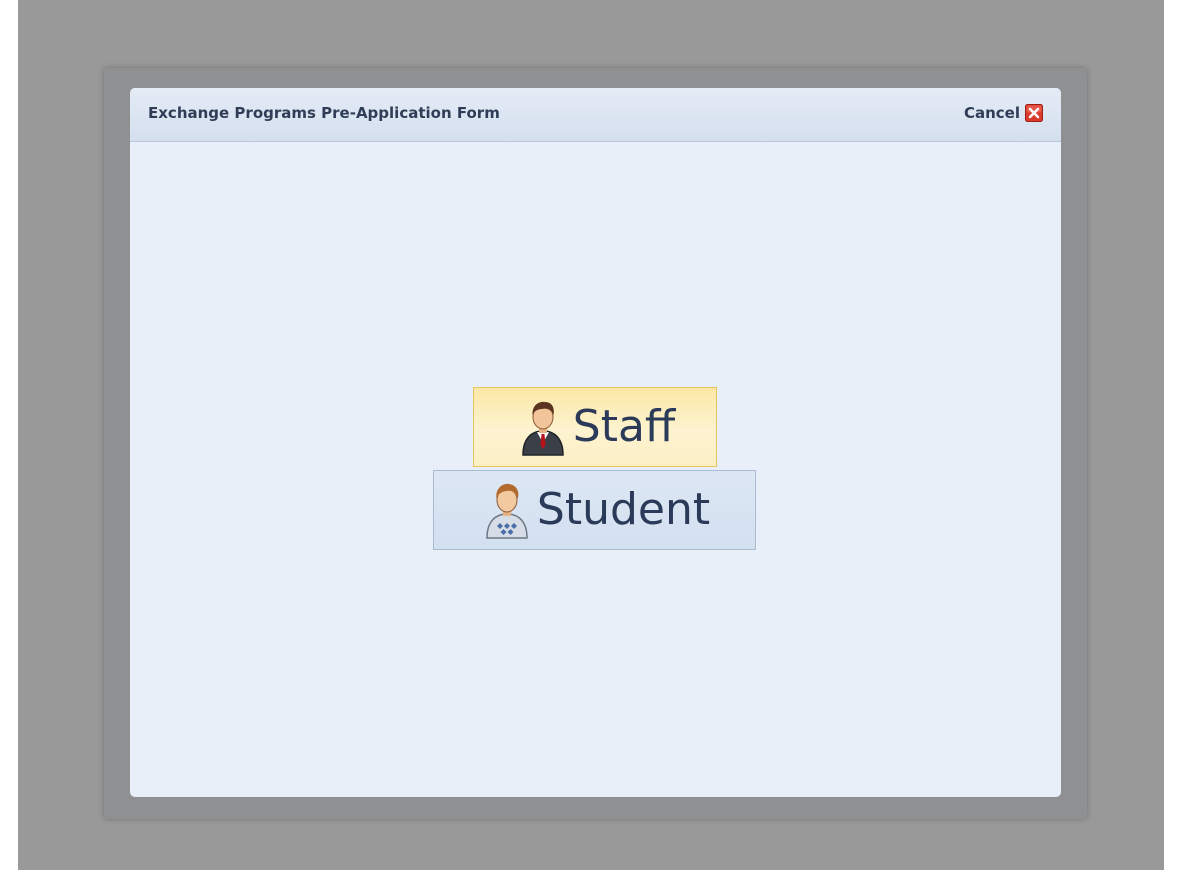  I want to click on cancel-button: Cancel, so click(1003, 113).